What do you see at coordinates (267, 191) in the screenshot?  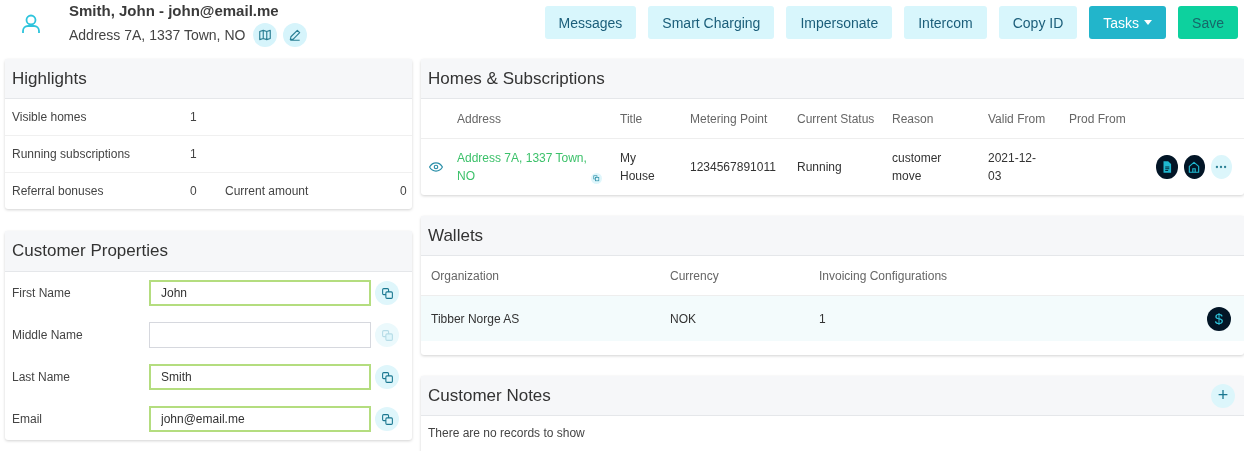 I see `stat-label: Current amount` at bounding box center [267, 191].